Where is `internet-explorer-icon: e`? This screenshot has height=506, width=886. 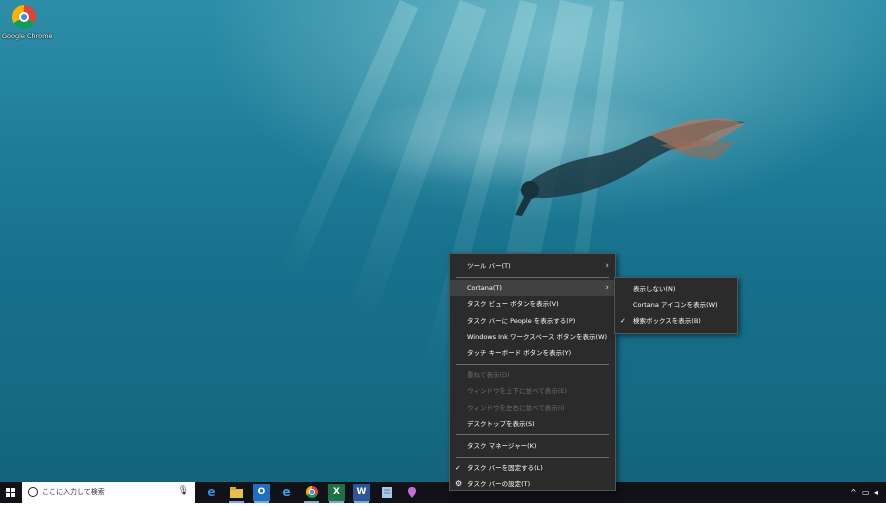
internet-explorer-icon: e is located at coordinates (286, 492).